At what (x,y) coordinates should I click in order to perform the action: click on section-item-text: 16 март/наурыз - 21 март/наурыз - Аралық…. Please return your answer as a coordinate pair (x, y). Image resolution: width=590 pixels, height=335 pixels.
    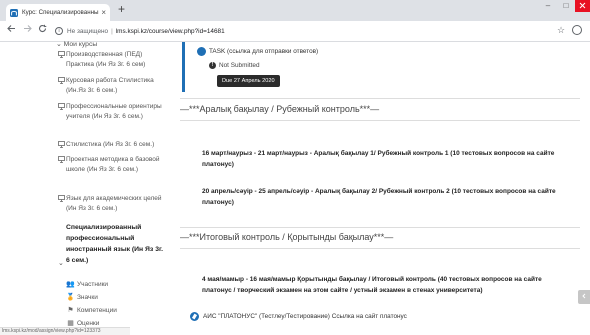
    Looking at the image, I should click on (378, 159).